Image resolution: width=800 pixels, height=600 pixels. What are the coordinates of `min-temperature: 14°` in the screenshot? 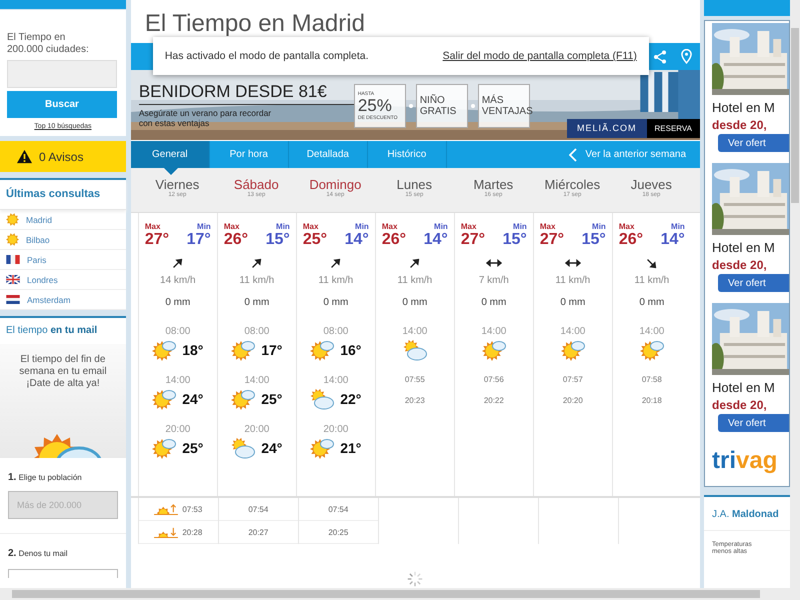 It's located at (672, 240).